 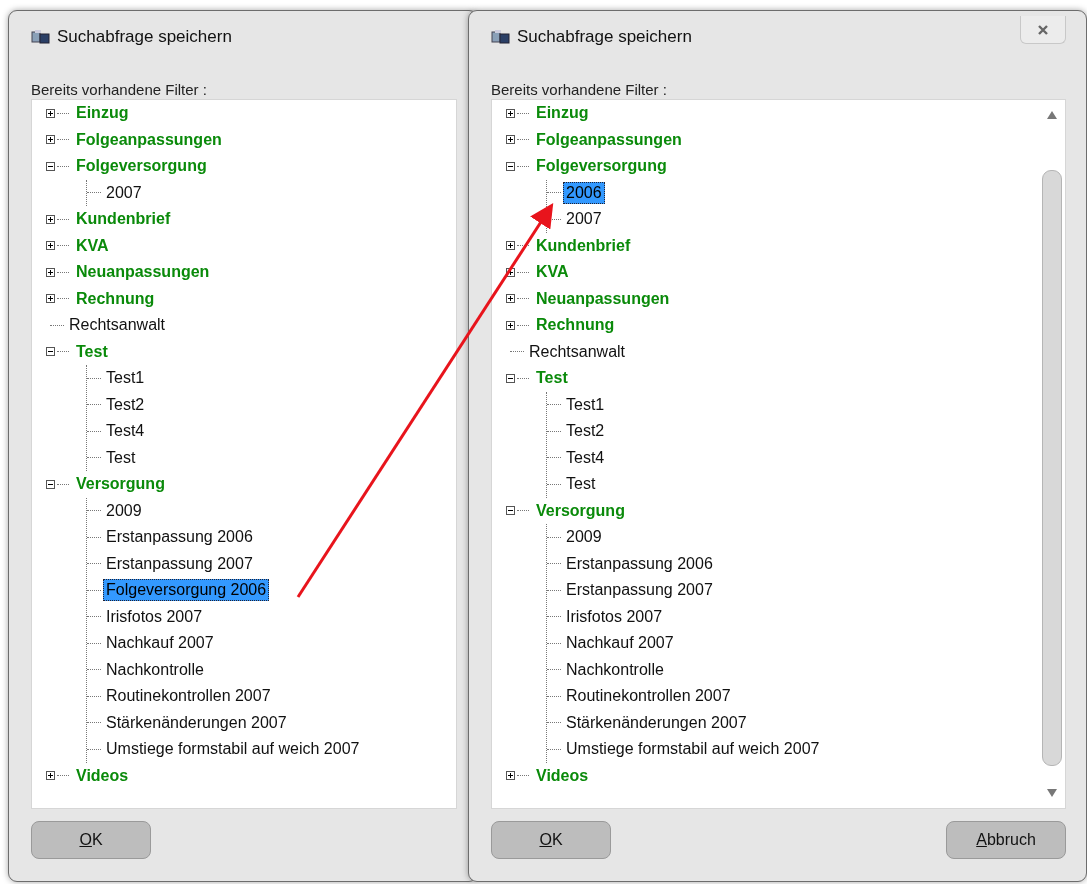 I want to click on close-button, so click(x=1043, y=30).